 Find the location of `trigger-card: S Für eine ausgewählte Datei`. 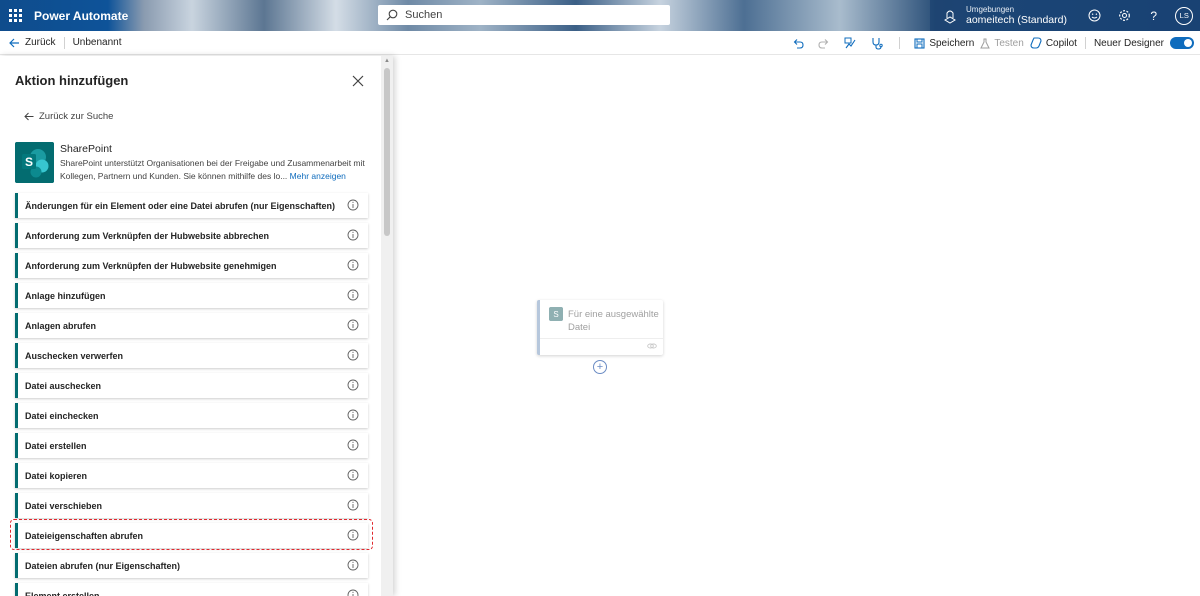

trigger-card: S Für eine ausgewählte Datei is located at coordinates (600, 327).